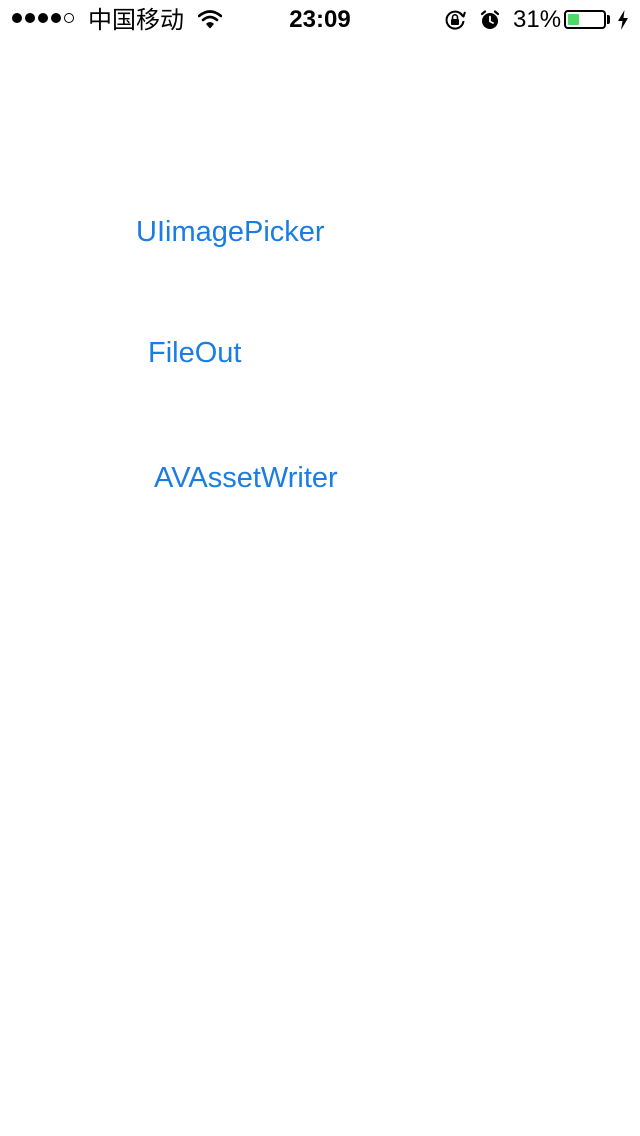  I want to click on uiimagepicker-button: UIimagePicker, so click(230, 232).